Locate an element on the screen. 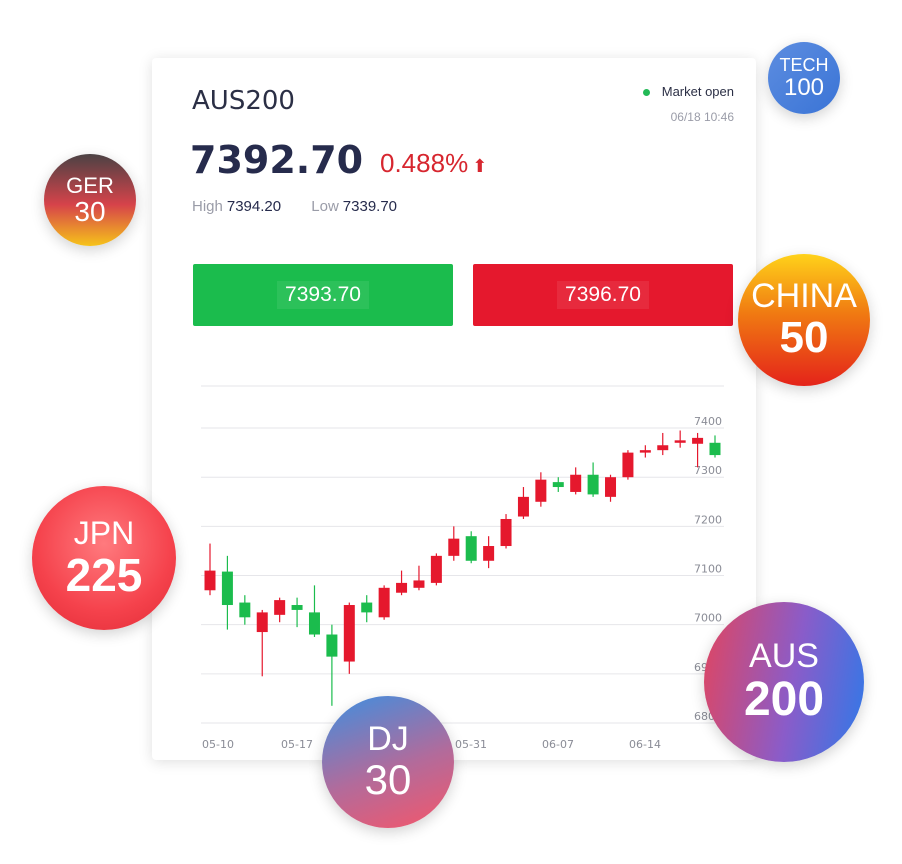 The width and height of the screenshot is (902, 864). y-tick-label: 7300 is located at coordinates (708, 470).